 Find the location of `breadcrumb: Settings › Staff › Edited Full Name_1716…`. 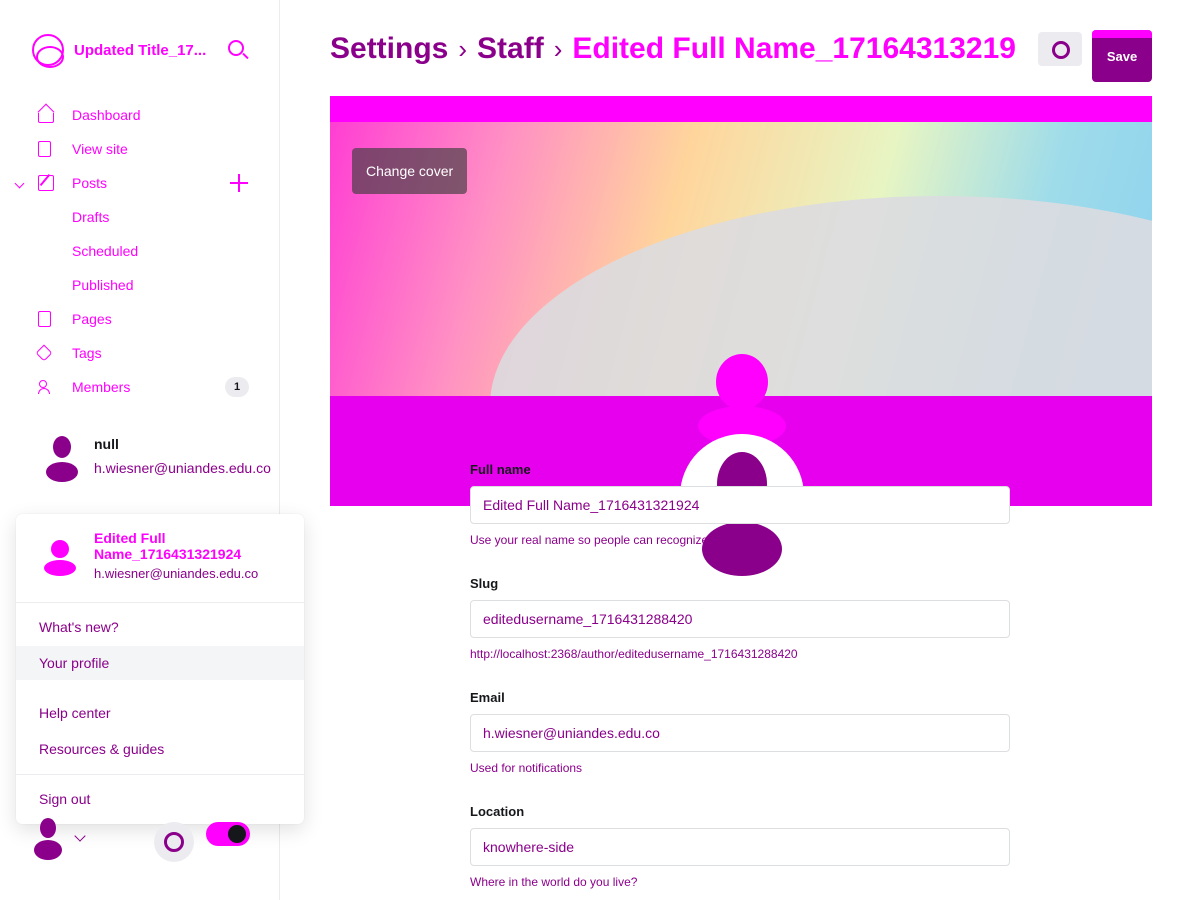

breadcrumb: Settings › Staff › Edited Full Name_1716… is located at coordinates (673, 49).